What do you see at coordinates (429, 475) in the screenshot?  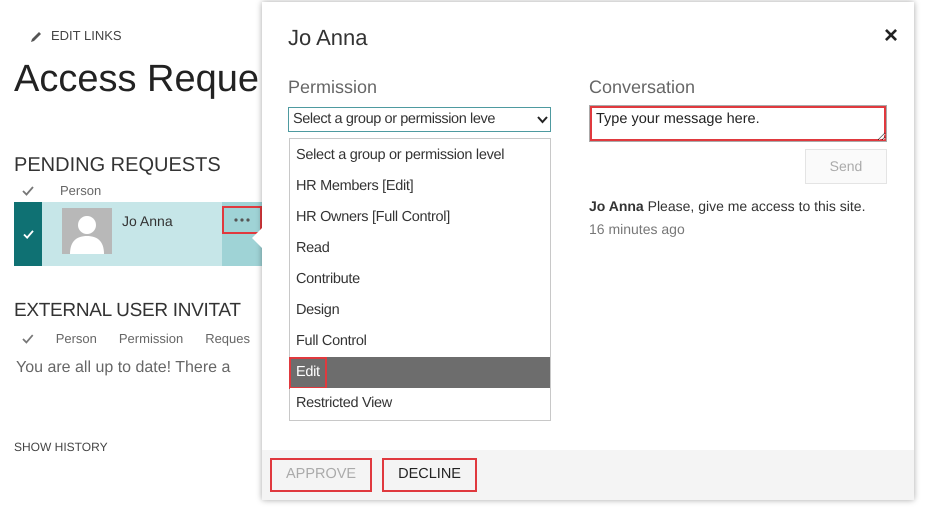 I see `footer-button: DECLINE` at bounding box center [429, 475].